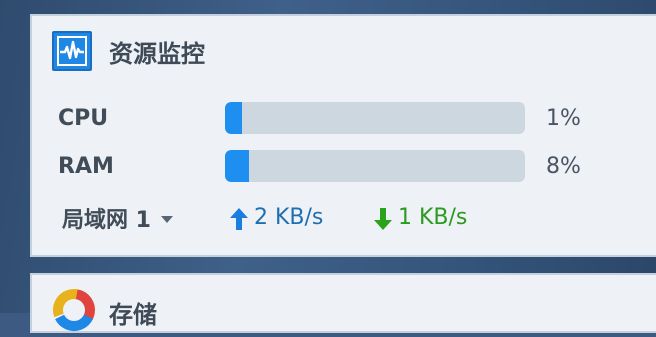 The image size is (656, 337). I want to click on upload-rate: 2 KB/s, so click(276, 219).